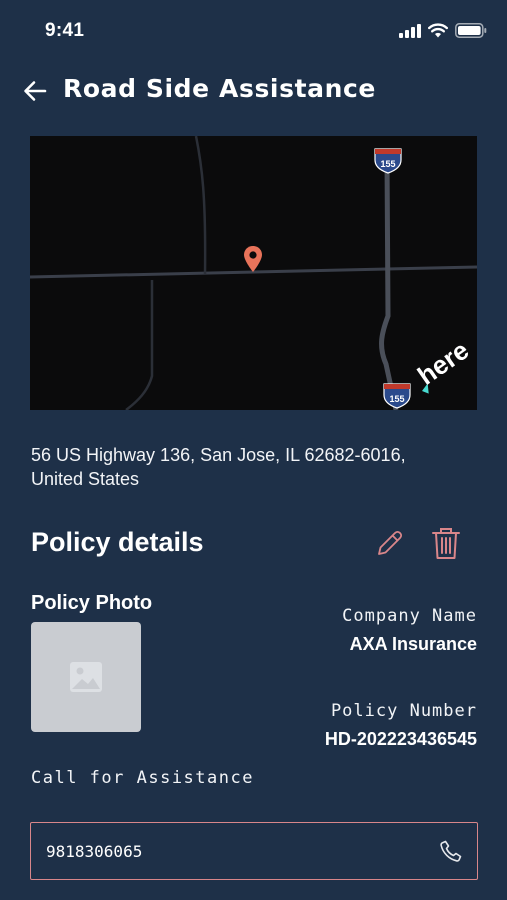 The image size is (507, 900). I want to click on policy-photo, so click(86, 677).